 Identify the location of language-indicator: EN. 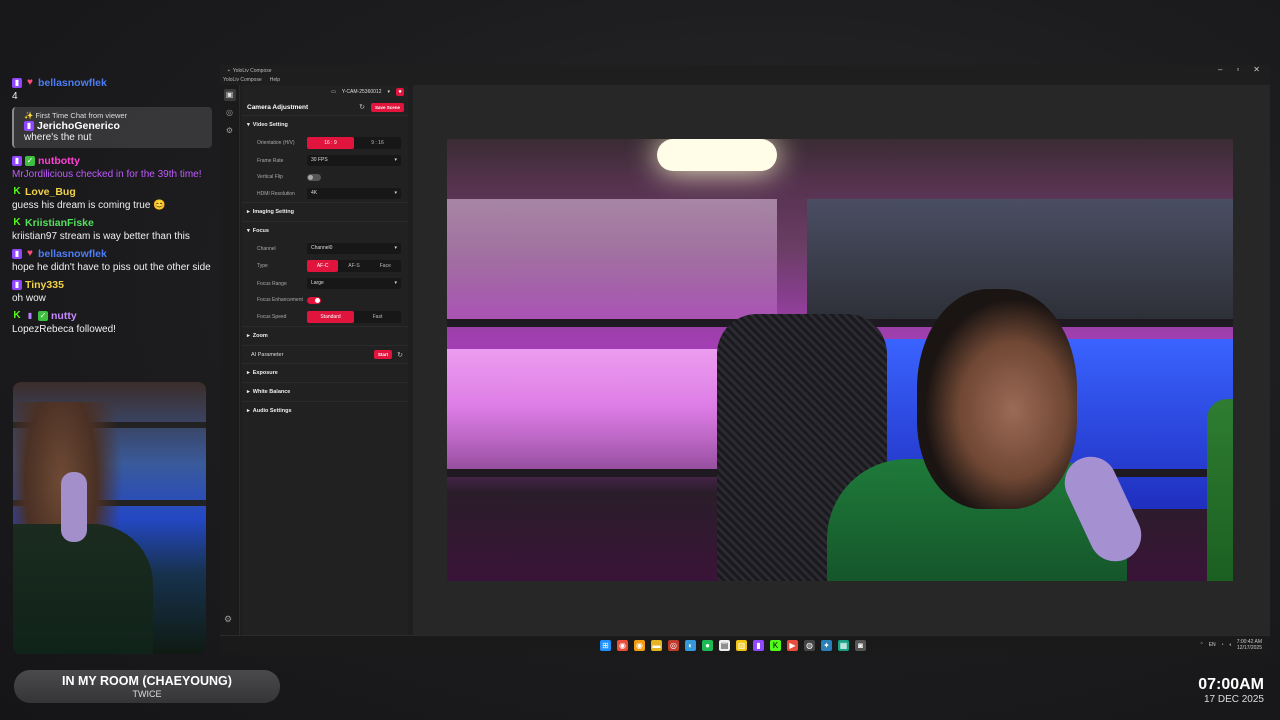
(1212, 645).